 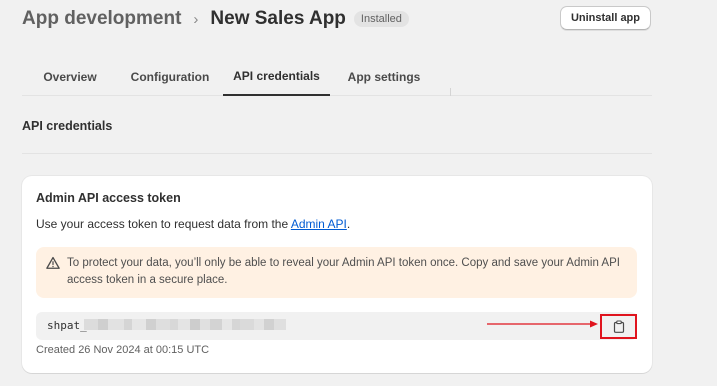 I want to click on tab-configuration: Configuration, so click(x=170, y=77).